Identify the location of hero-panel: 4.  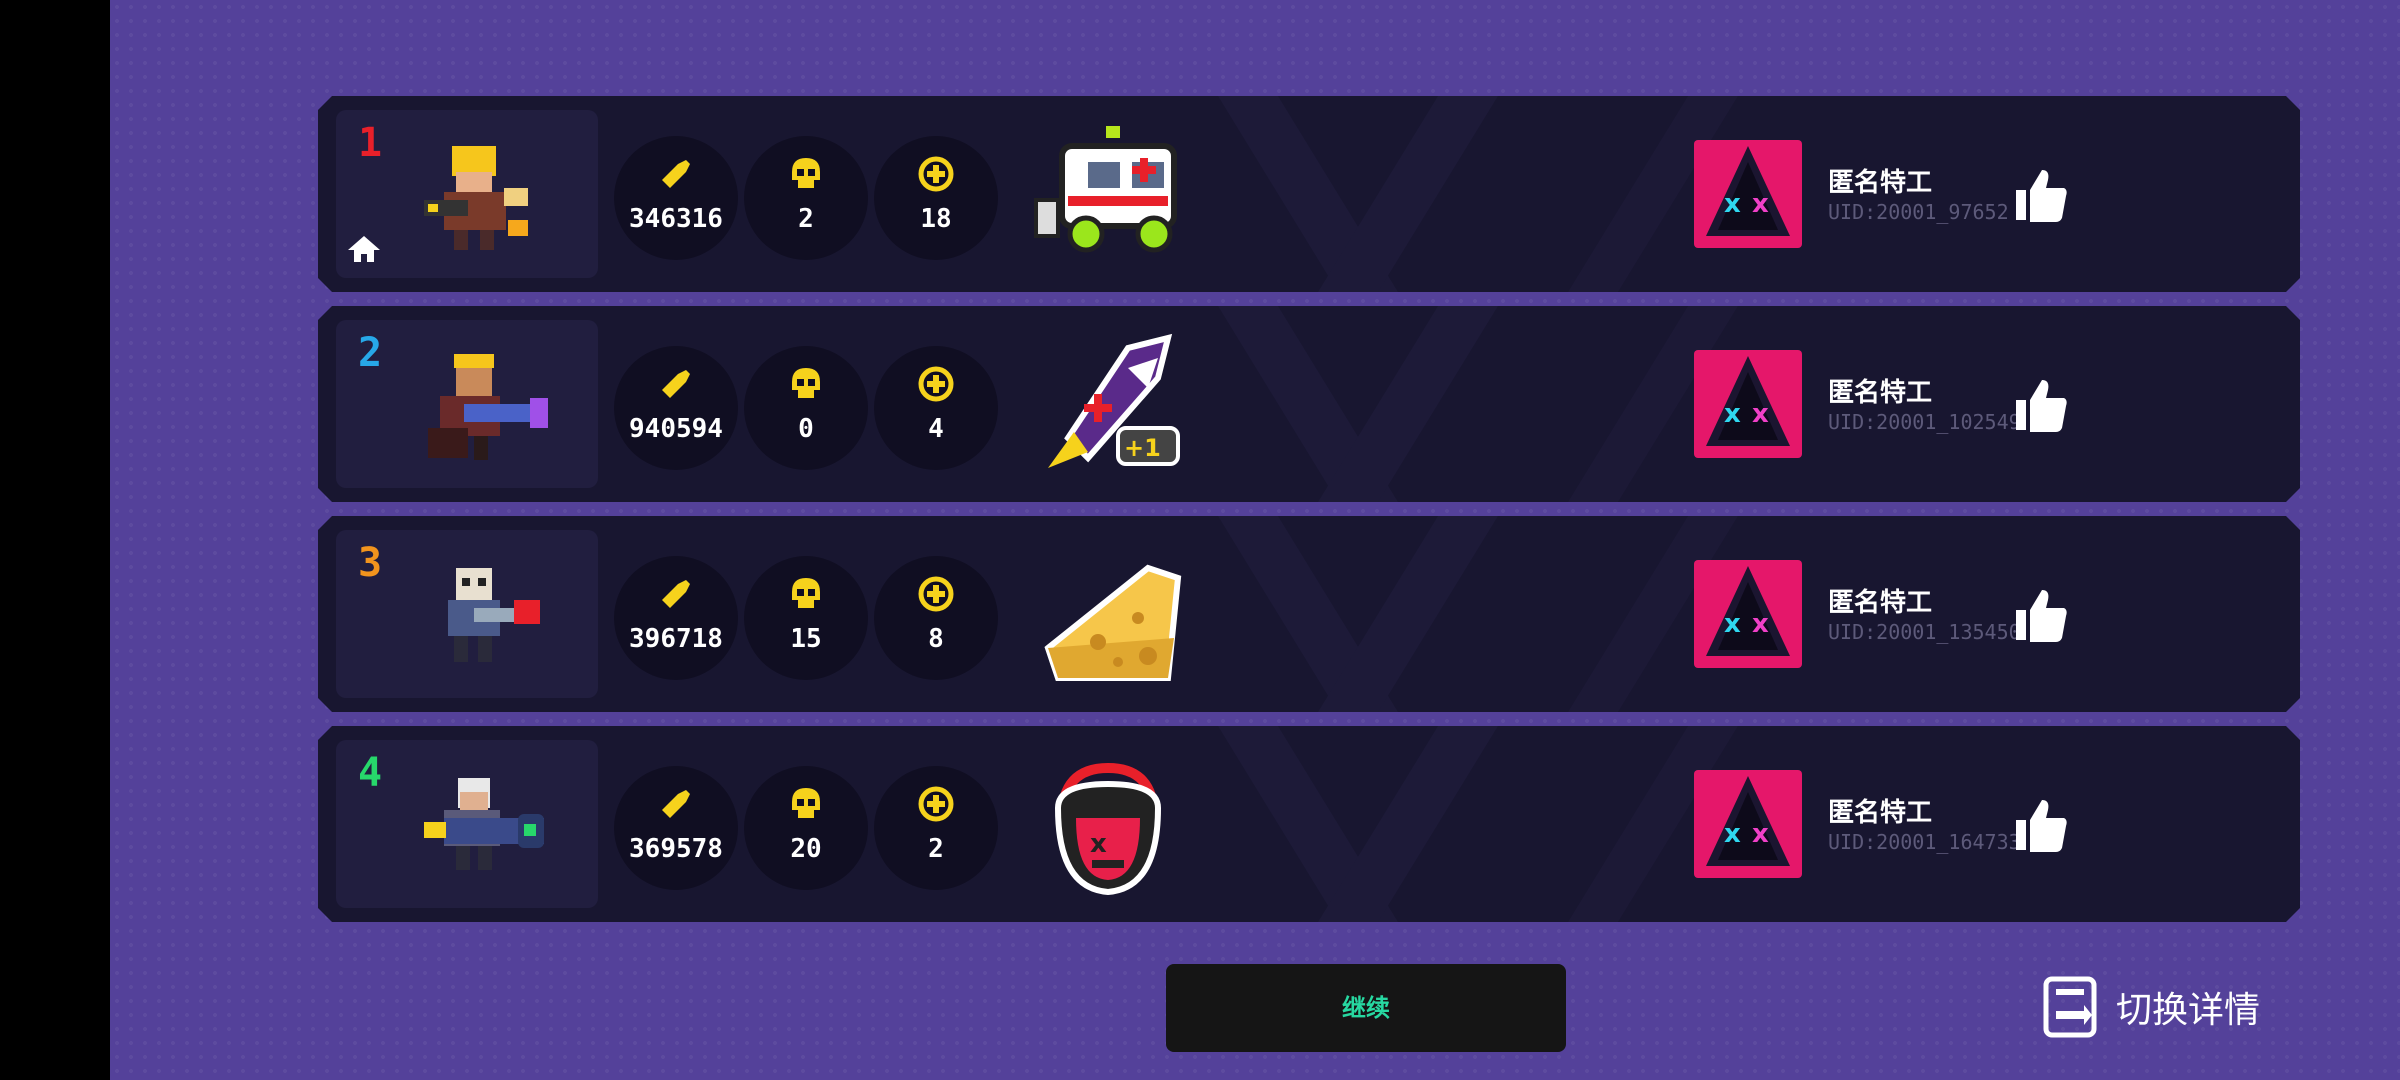
(467, 824).